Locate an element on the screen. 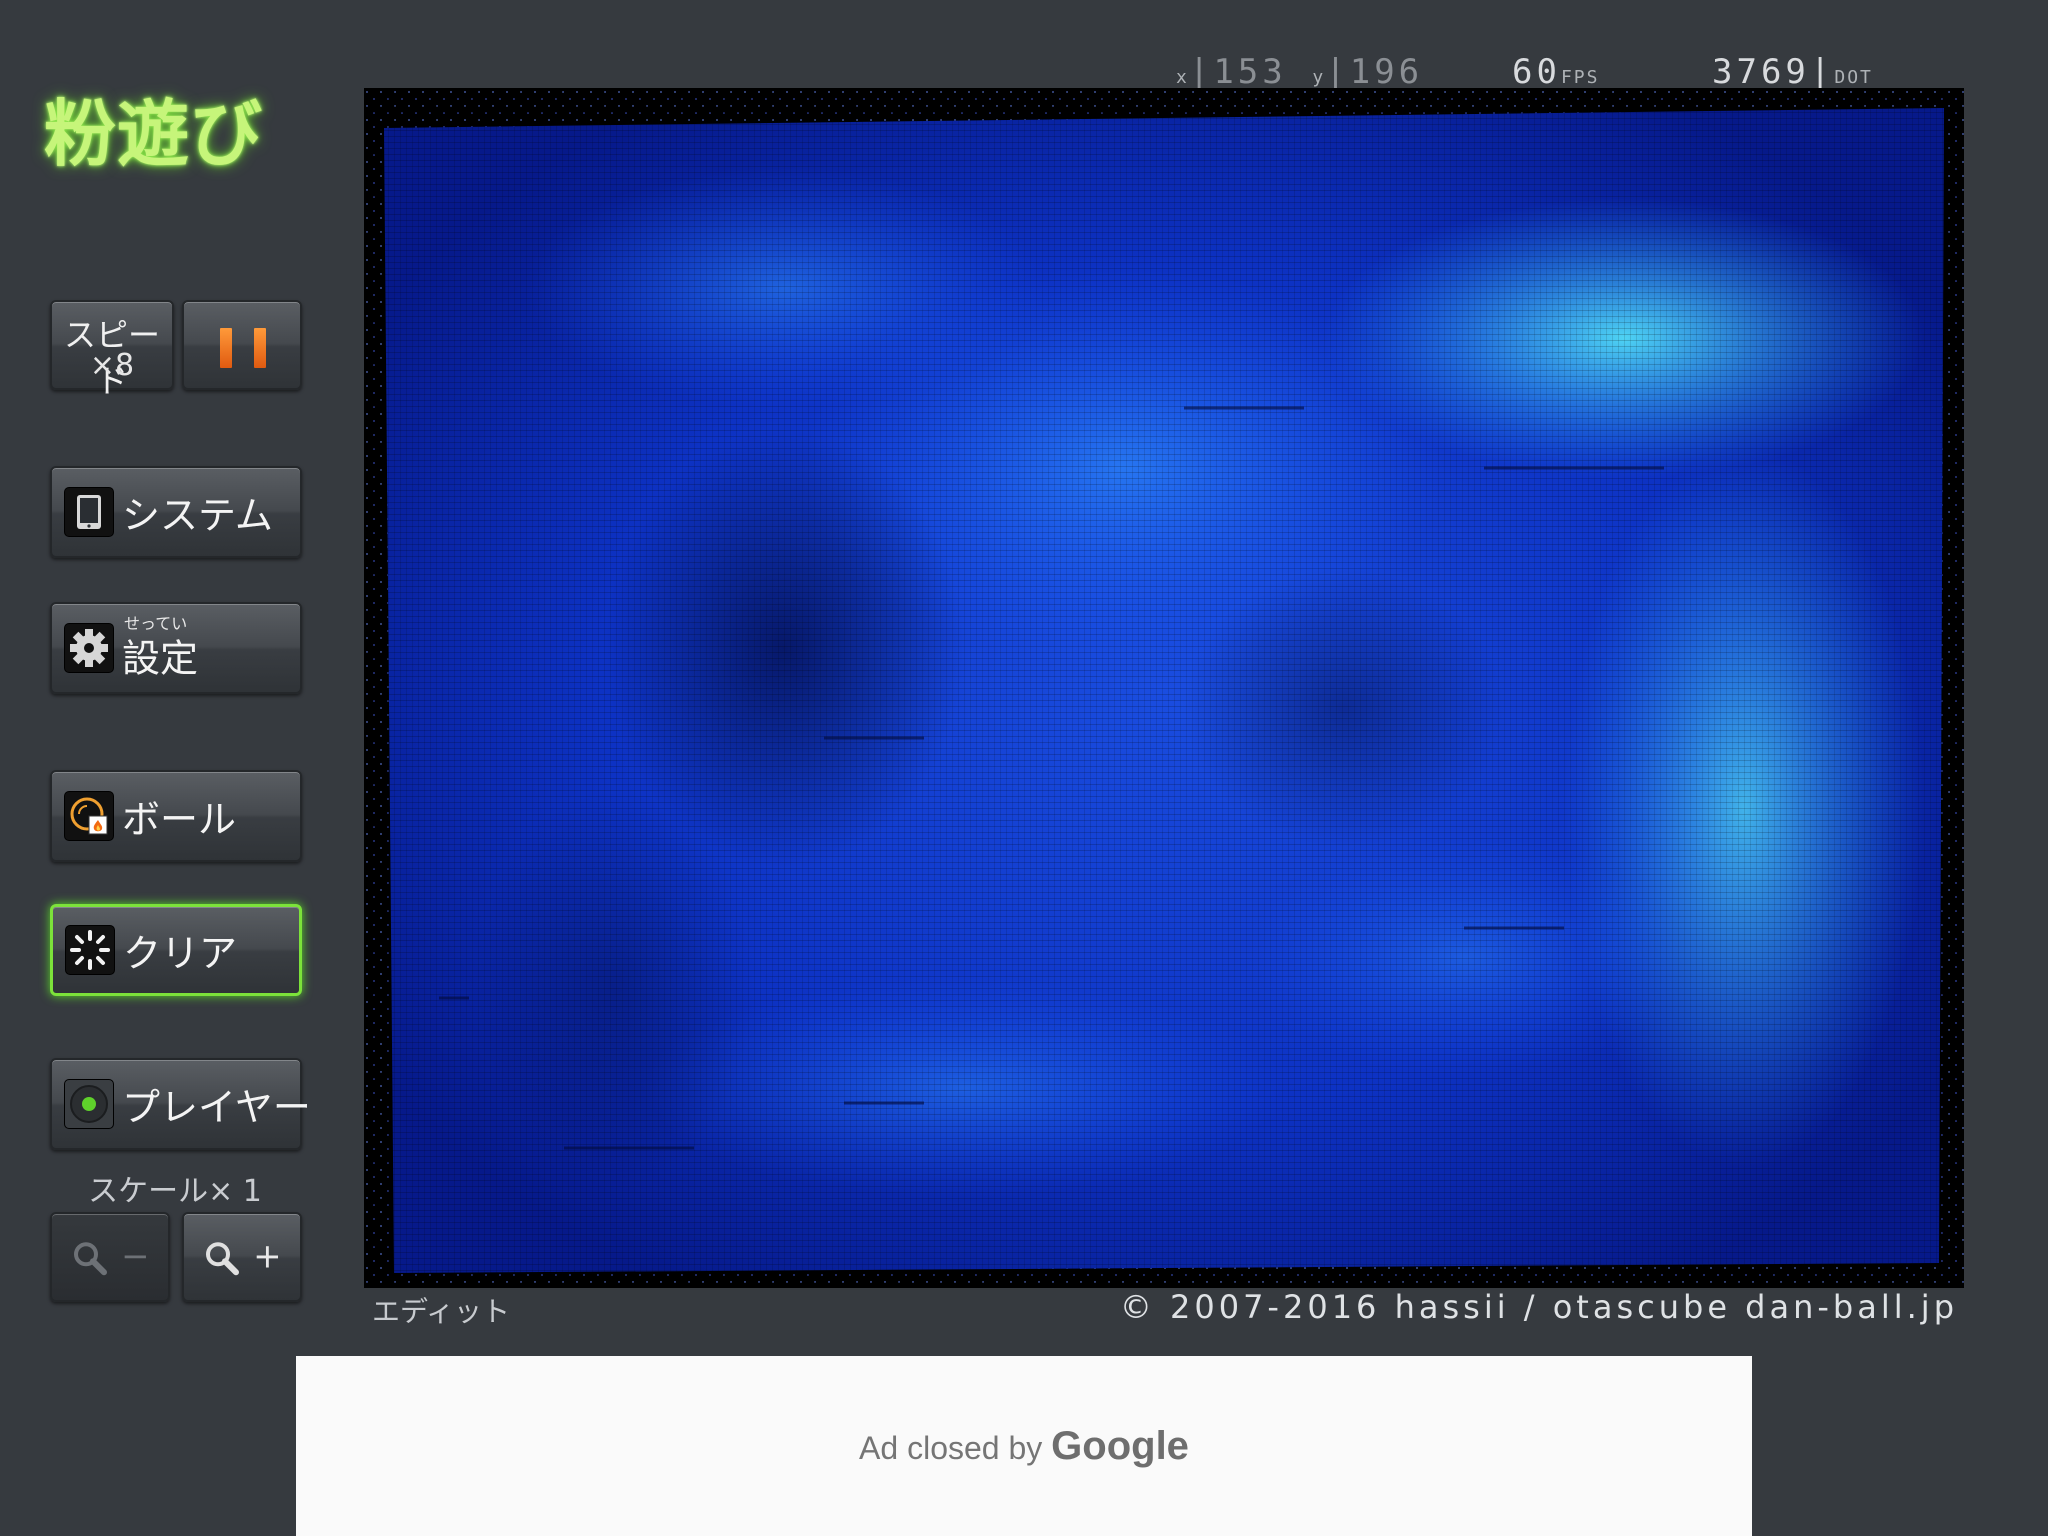  scale-label: スケール× 1 is located at coordinates (175, 1191).